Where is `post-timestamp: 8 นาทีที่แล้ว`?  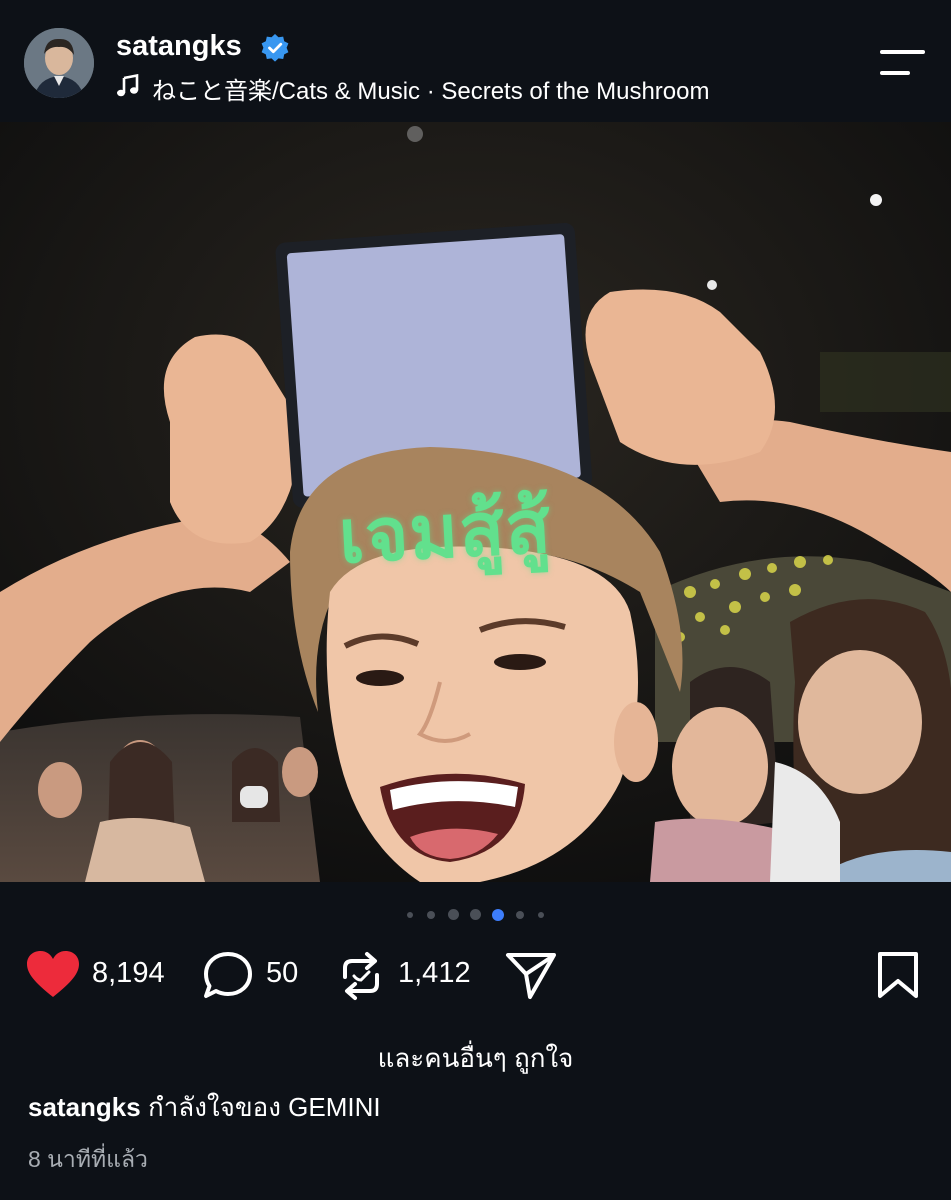 post-timestamp: 8 นาทีที่แล้ว is located at coordinates (88, 1159).